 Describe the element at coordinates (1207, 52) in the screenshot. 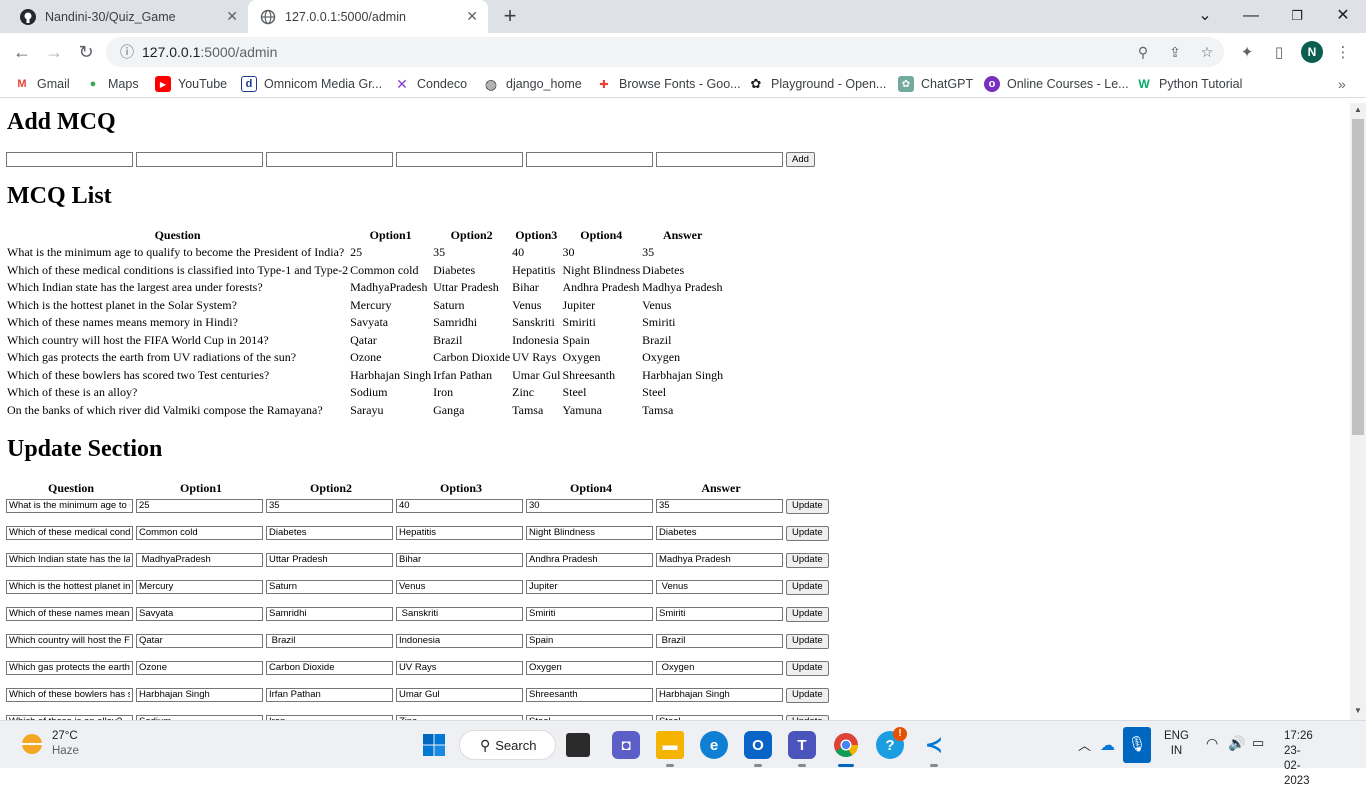

I see `bookmark-star-icon: ☆` at that location.